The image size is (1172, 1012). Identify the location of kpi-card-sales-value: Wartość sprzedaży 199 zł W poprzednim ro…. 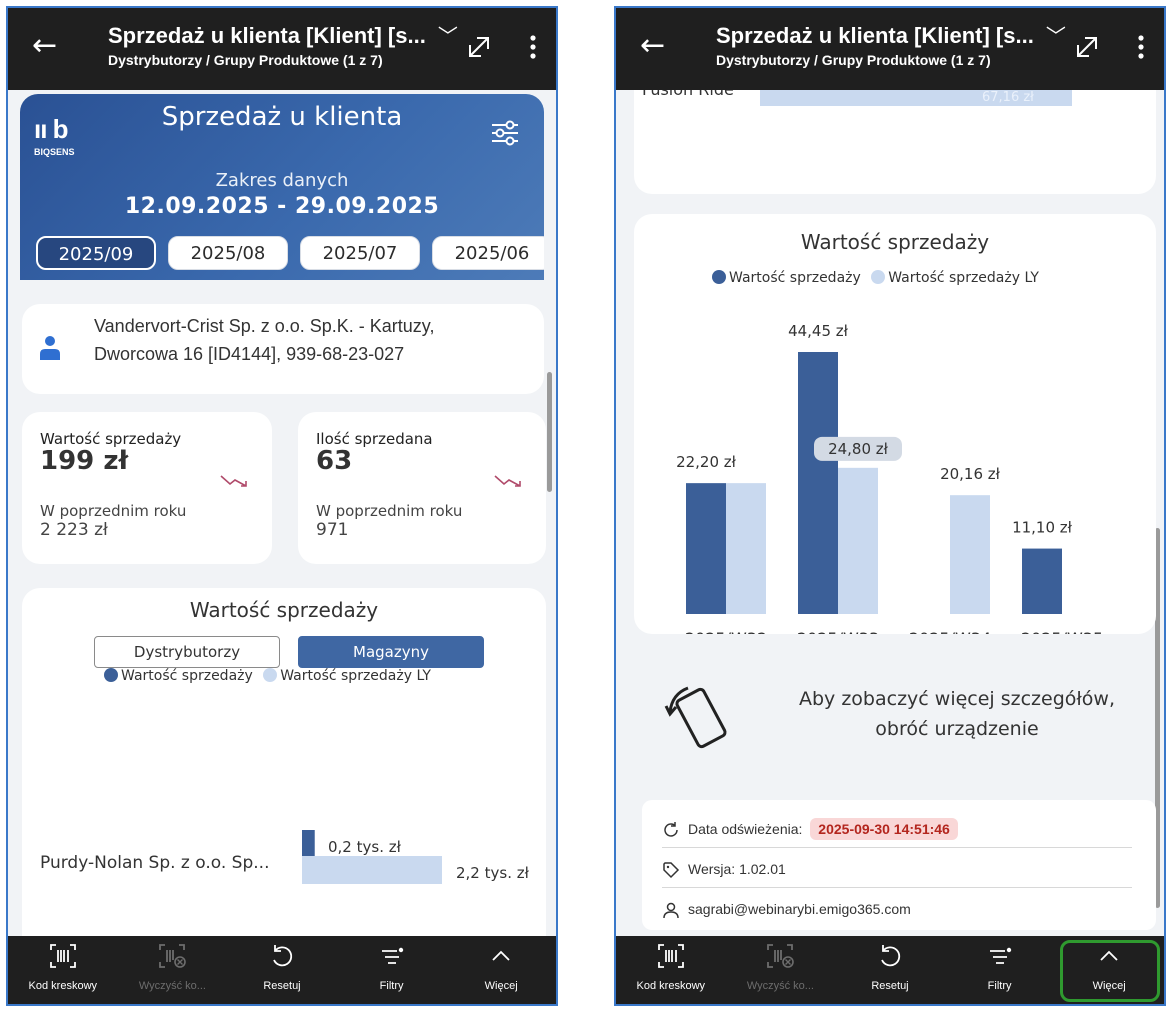
(147, 488).